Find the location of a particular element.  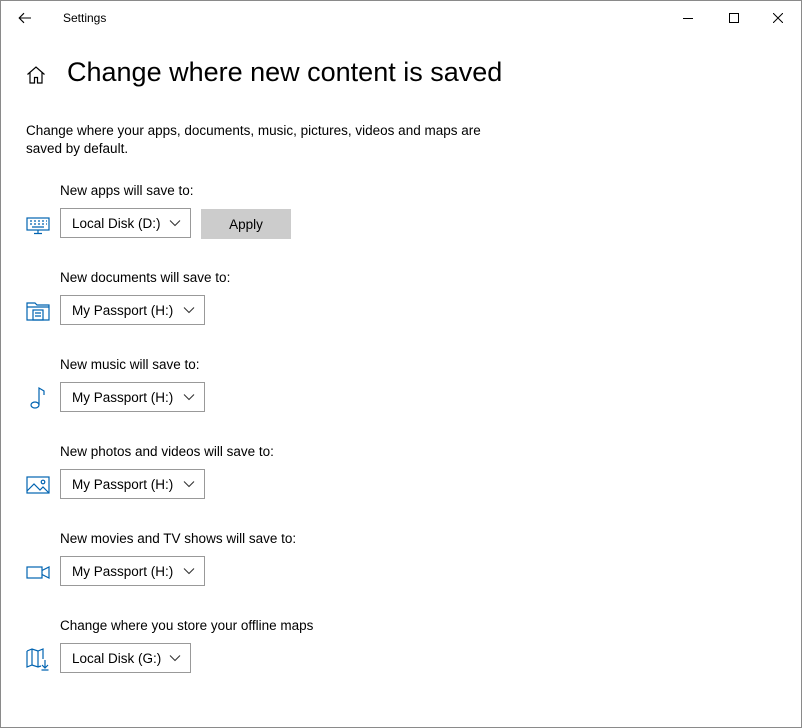

maximize-icon is located at coordinates (734, 18).